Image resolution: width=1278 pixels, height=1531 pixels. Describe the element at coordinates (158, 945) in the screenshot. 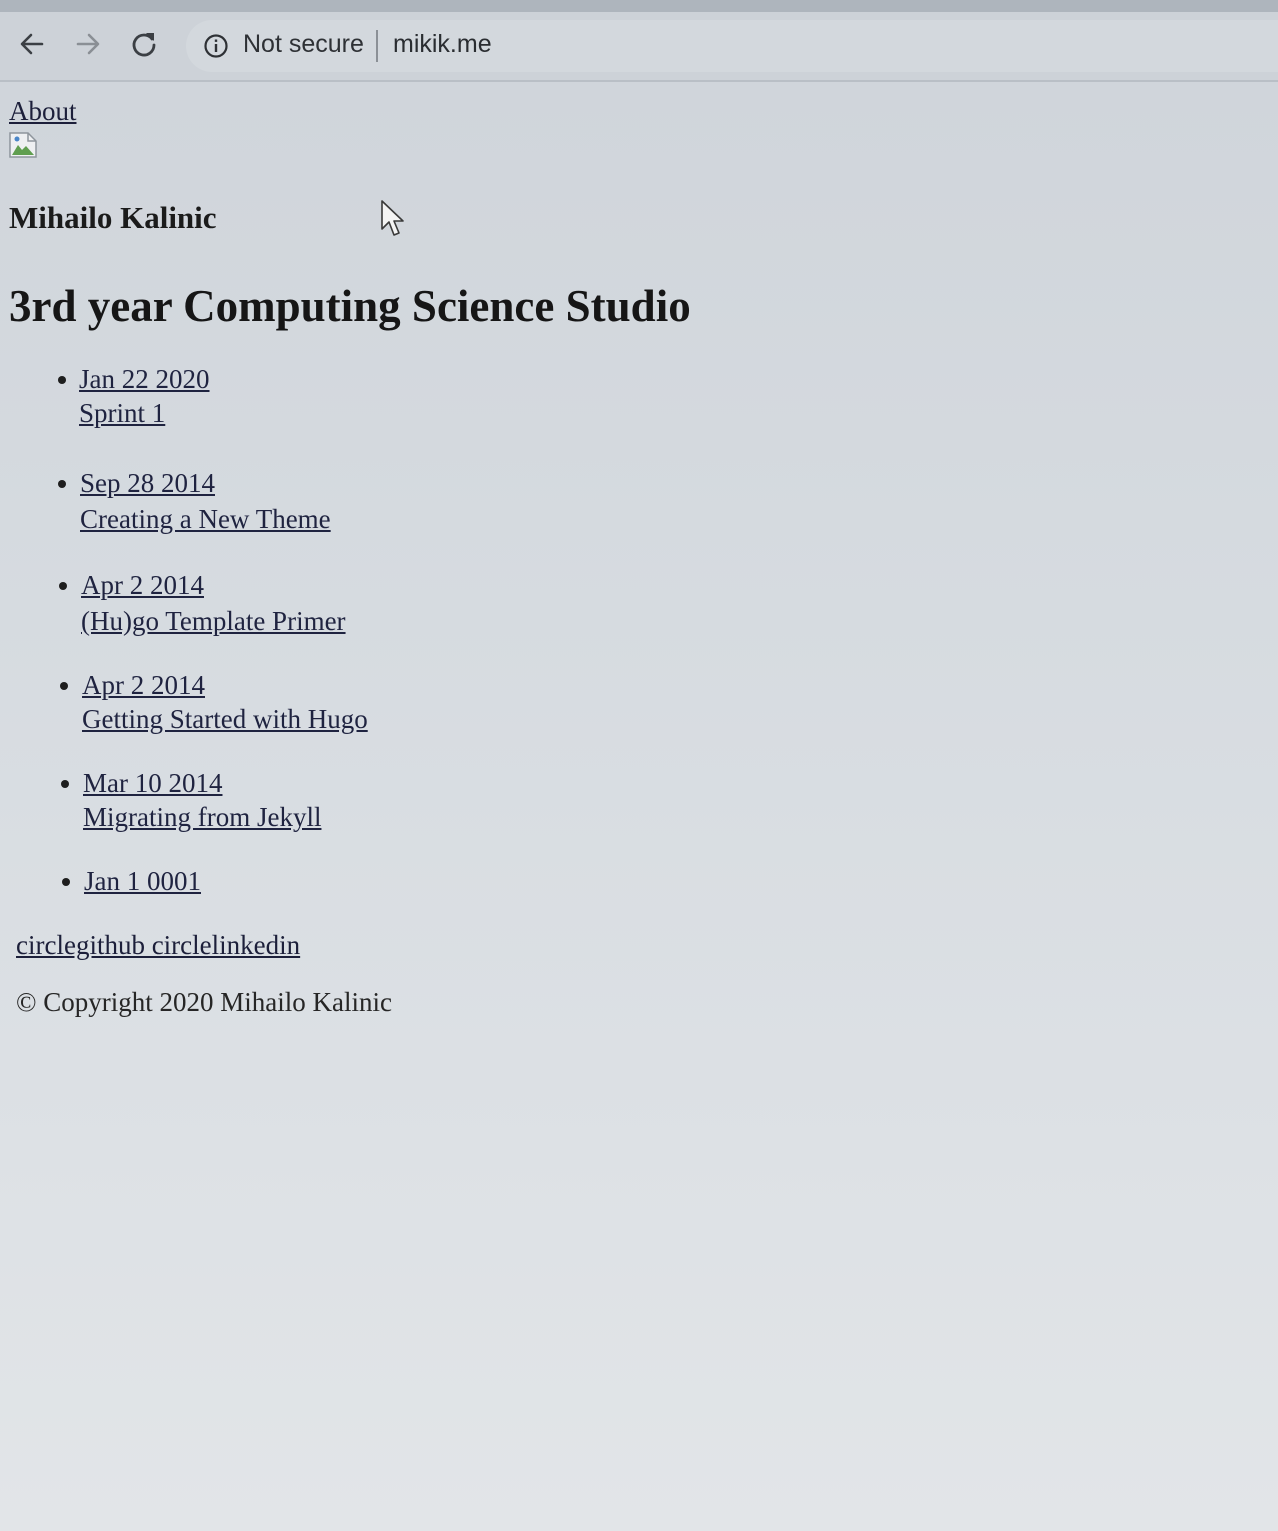

I see `social-links: circlegithub circlelinkedin` at that location.